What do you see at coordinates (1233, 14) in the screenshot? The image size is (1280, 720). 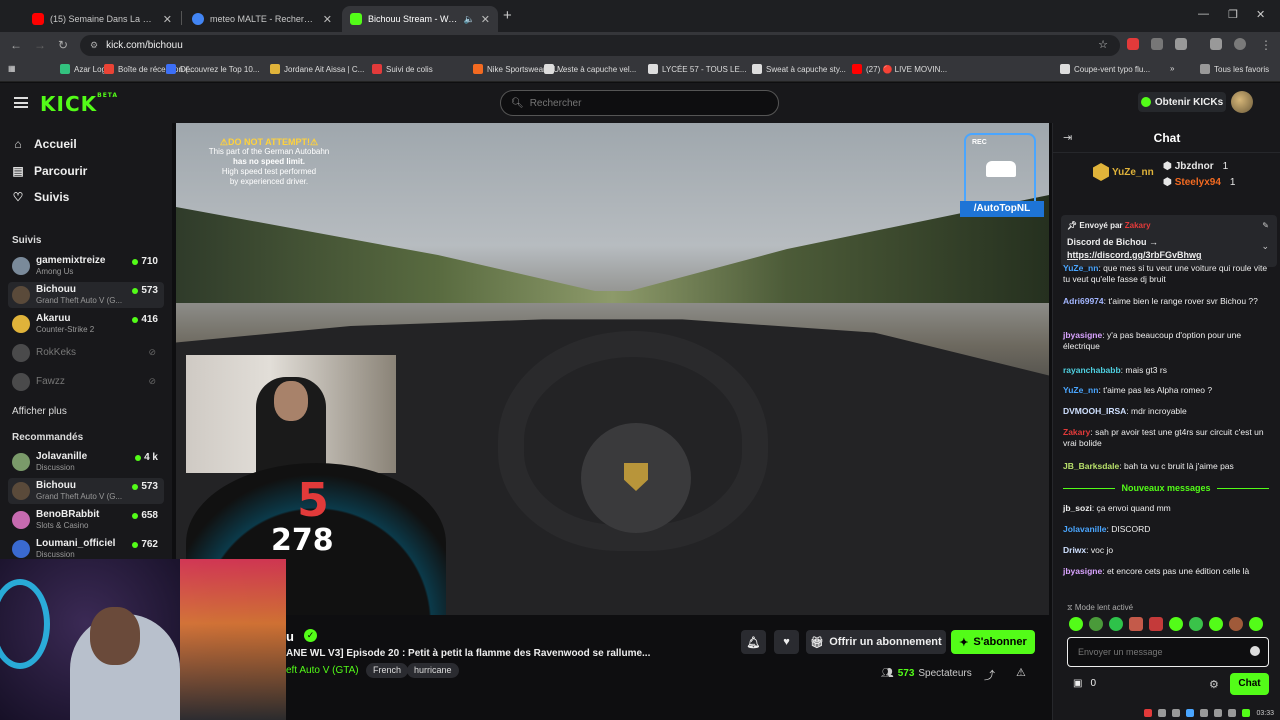 I see `restore-icon: ❐` at bounding box center [1233, 14].